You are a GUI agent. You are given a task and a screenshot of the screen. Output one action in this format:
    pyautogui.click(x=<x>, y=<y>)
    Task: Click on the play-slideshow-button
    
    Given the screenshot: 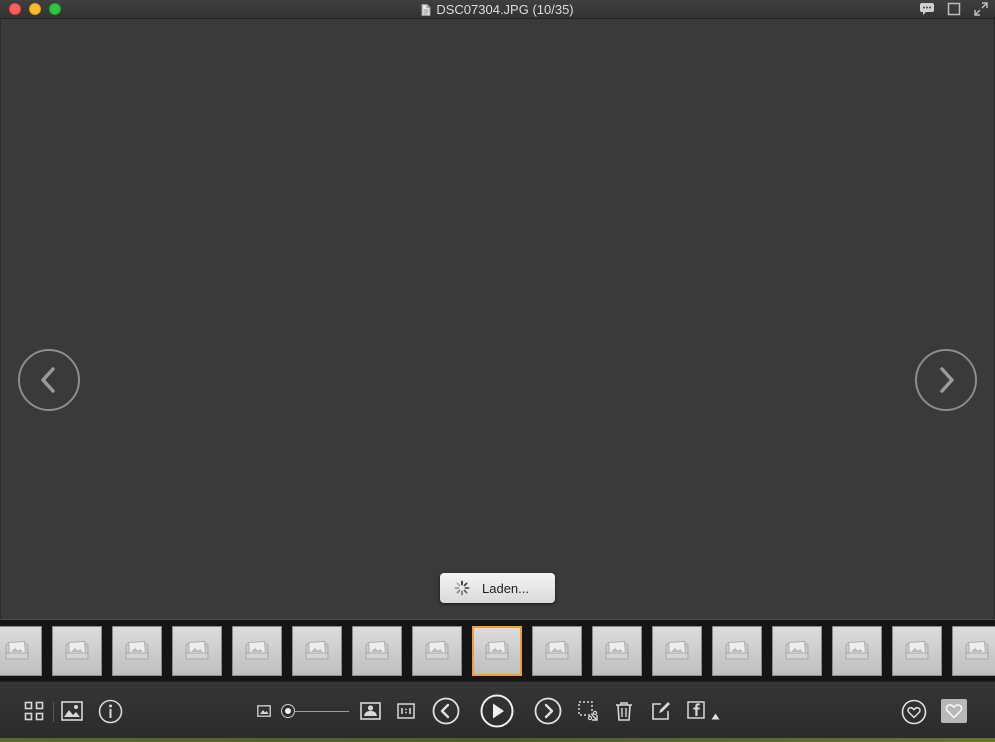 What is the action you would take?
    pyautogui.click(x=497, y=711)
    